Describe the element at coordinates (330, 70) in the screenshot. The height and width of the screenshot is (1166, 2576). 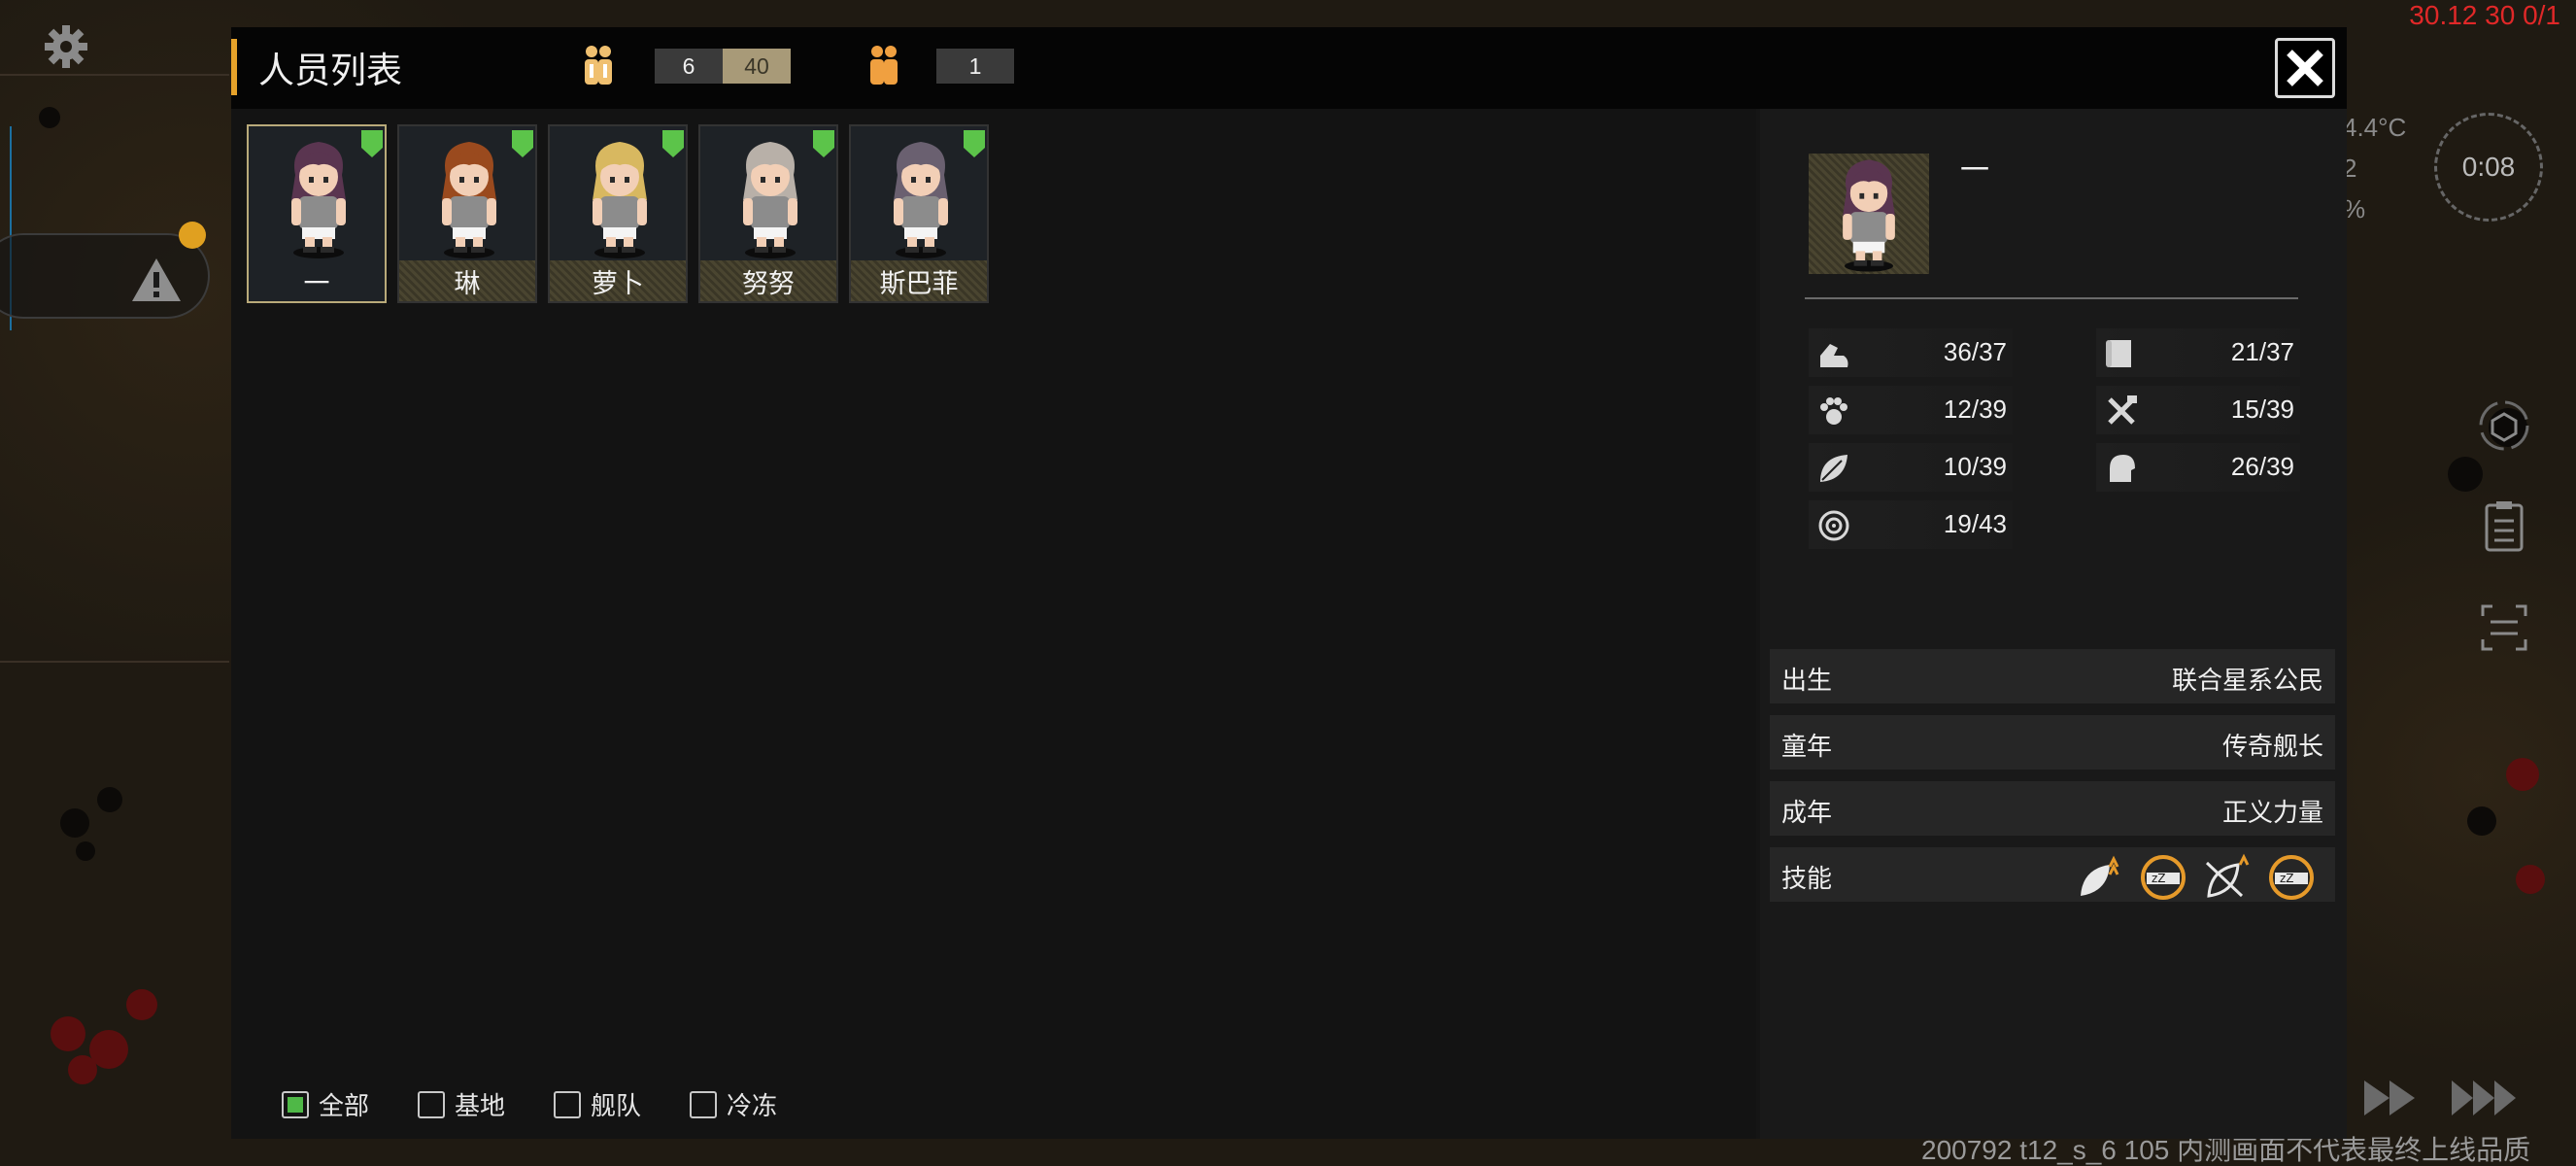
I see `dialog-title: 人员列表` at that location.